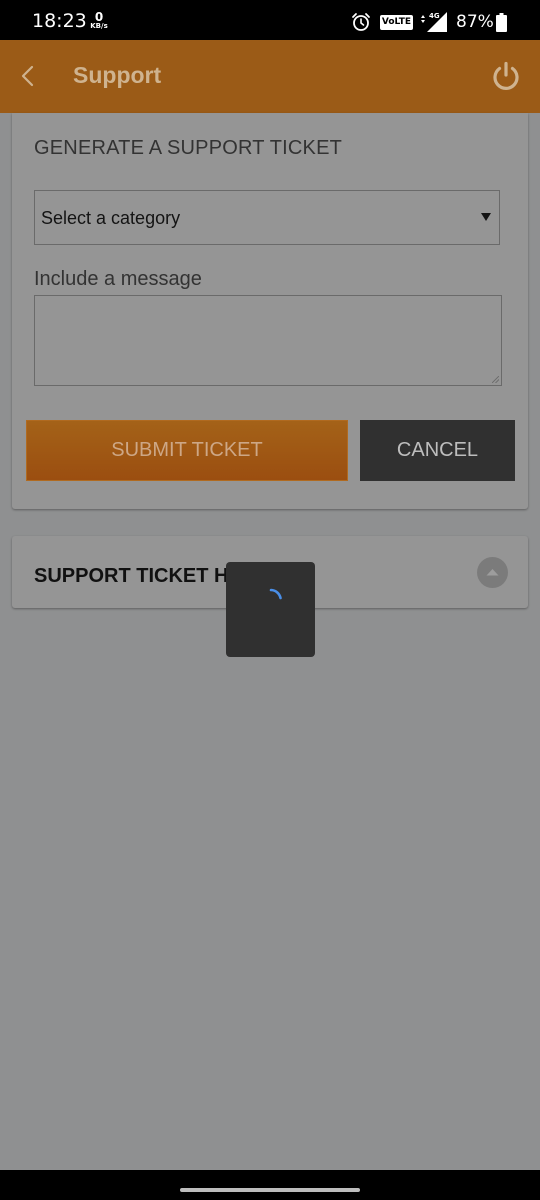  Describe the element at coordinates (99, 26) in the screenshot. I see `network-speed-unit: KB/s` at that location.